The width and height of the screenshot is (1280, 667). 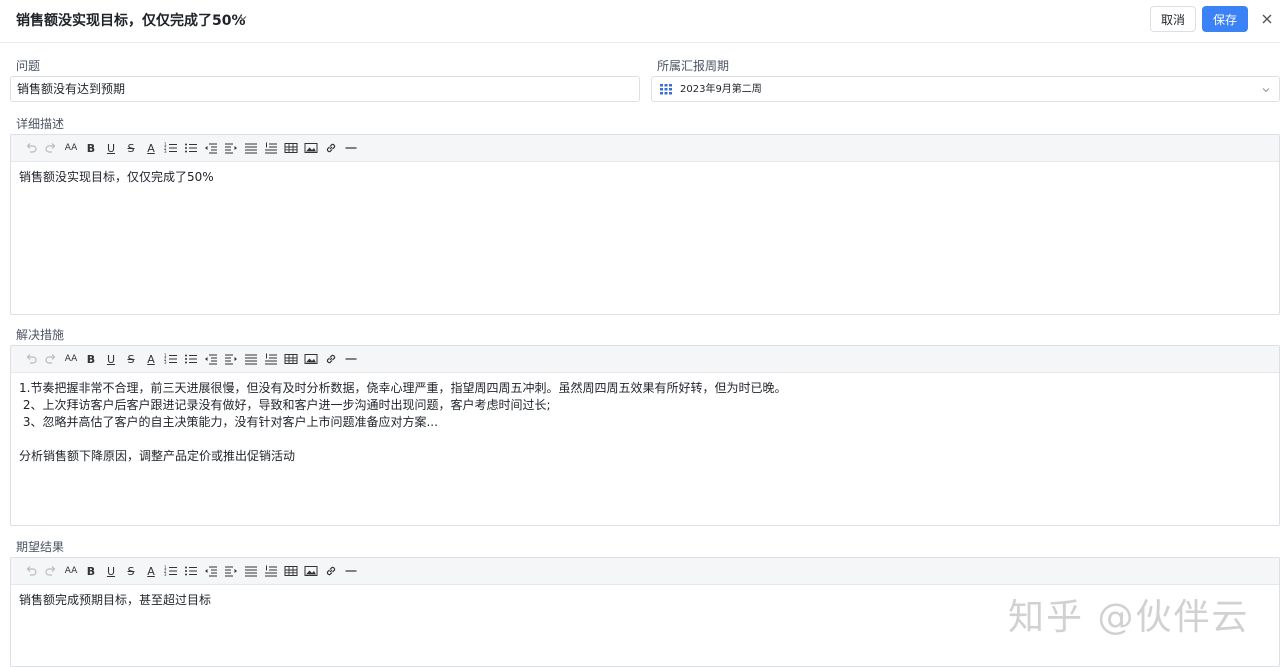 I want to click on cancel-button: 取消, so click(x=1173, y=19).